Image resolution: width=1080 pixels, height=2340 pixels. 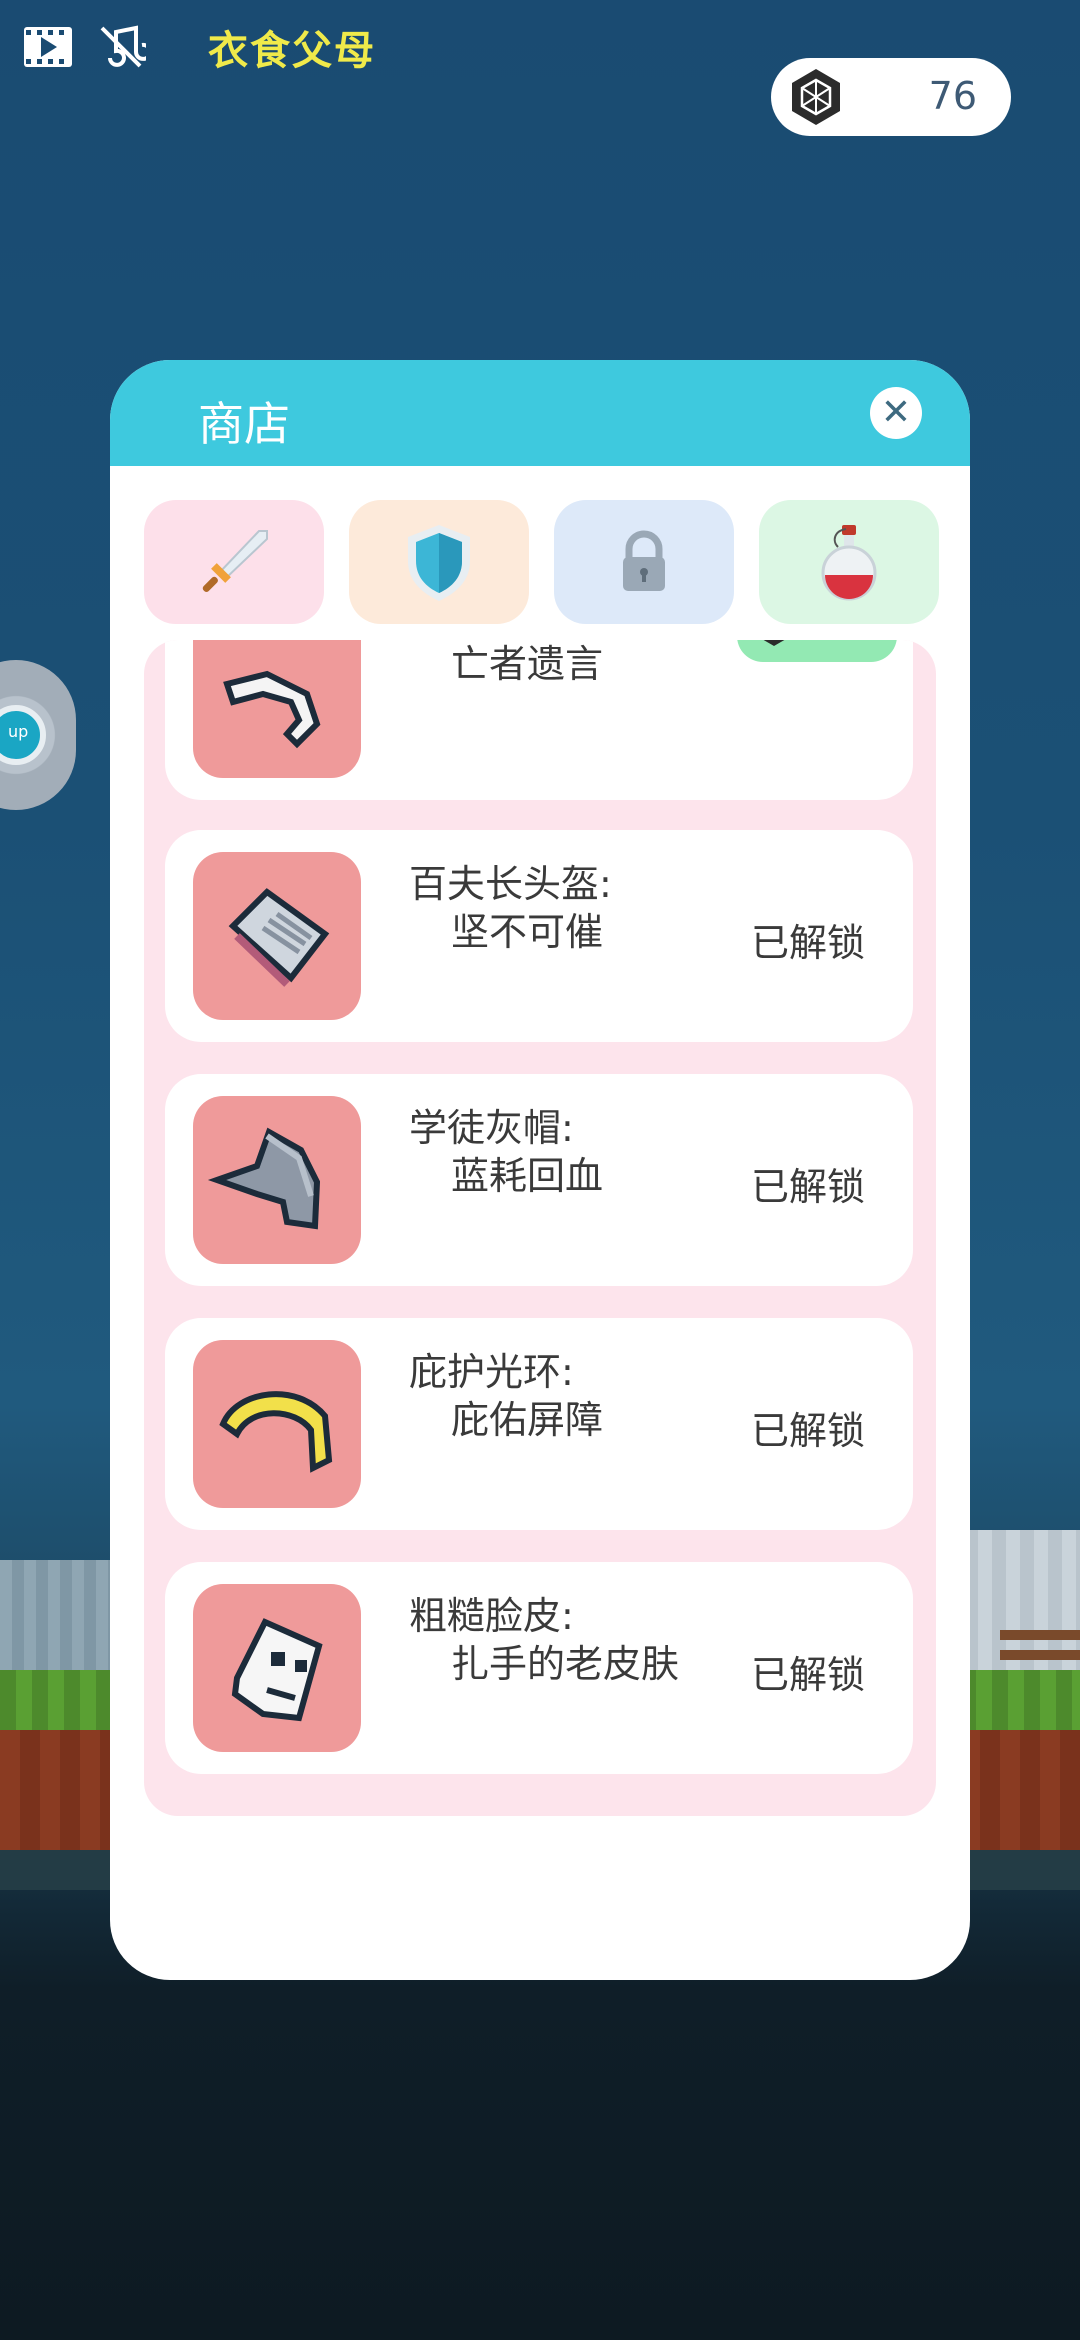 What do you see at coordinates (244, 424) in the screenshot?
I see `shop-title: 商店` at bounding box center [244, 424].